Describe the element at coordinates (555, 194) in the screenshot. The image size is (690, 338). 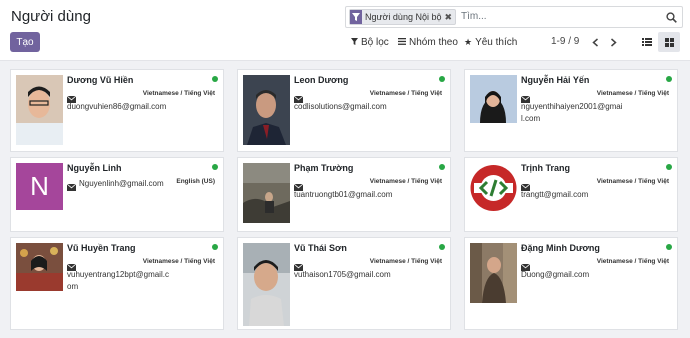
I see `user-email: trangtt@gmail.com` at that location.